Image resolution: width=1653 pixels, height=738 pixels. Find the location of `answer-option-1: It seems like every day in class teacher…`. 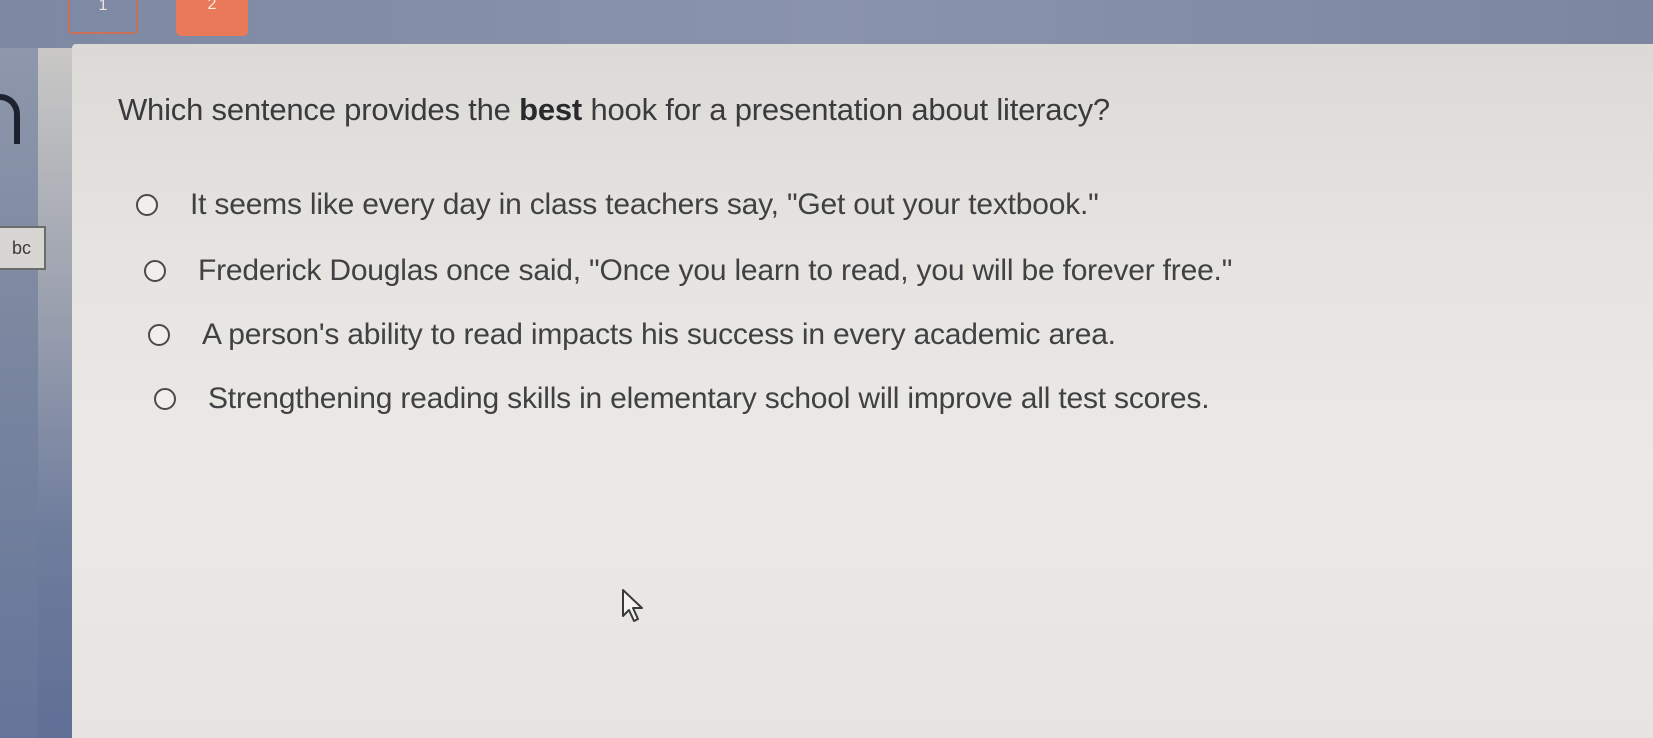

answer-option-1: It seems like every day in class teacher… is located at coordinates (617, 205).